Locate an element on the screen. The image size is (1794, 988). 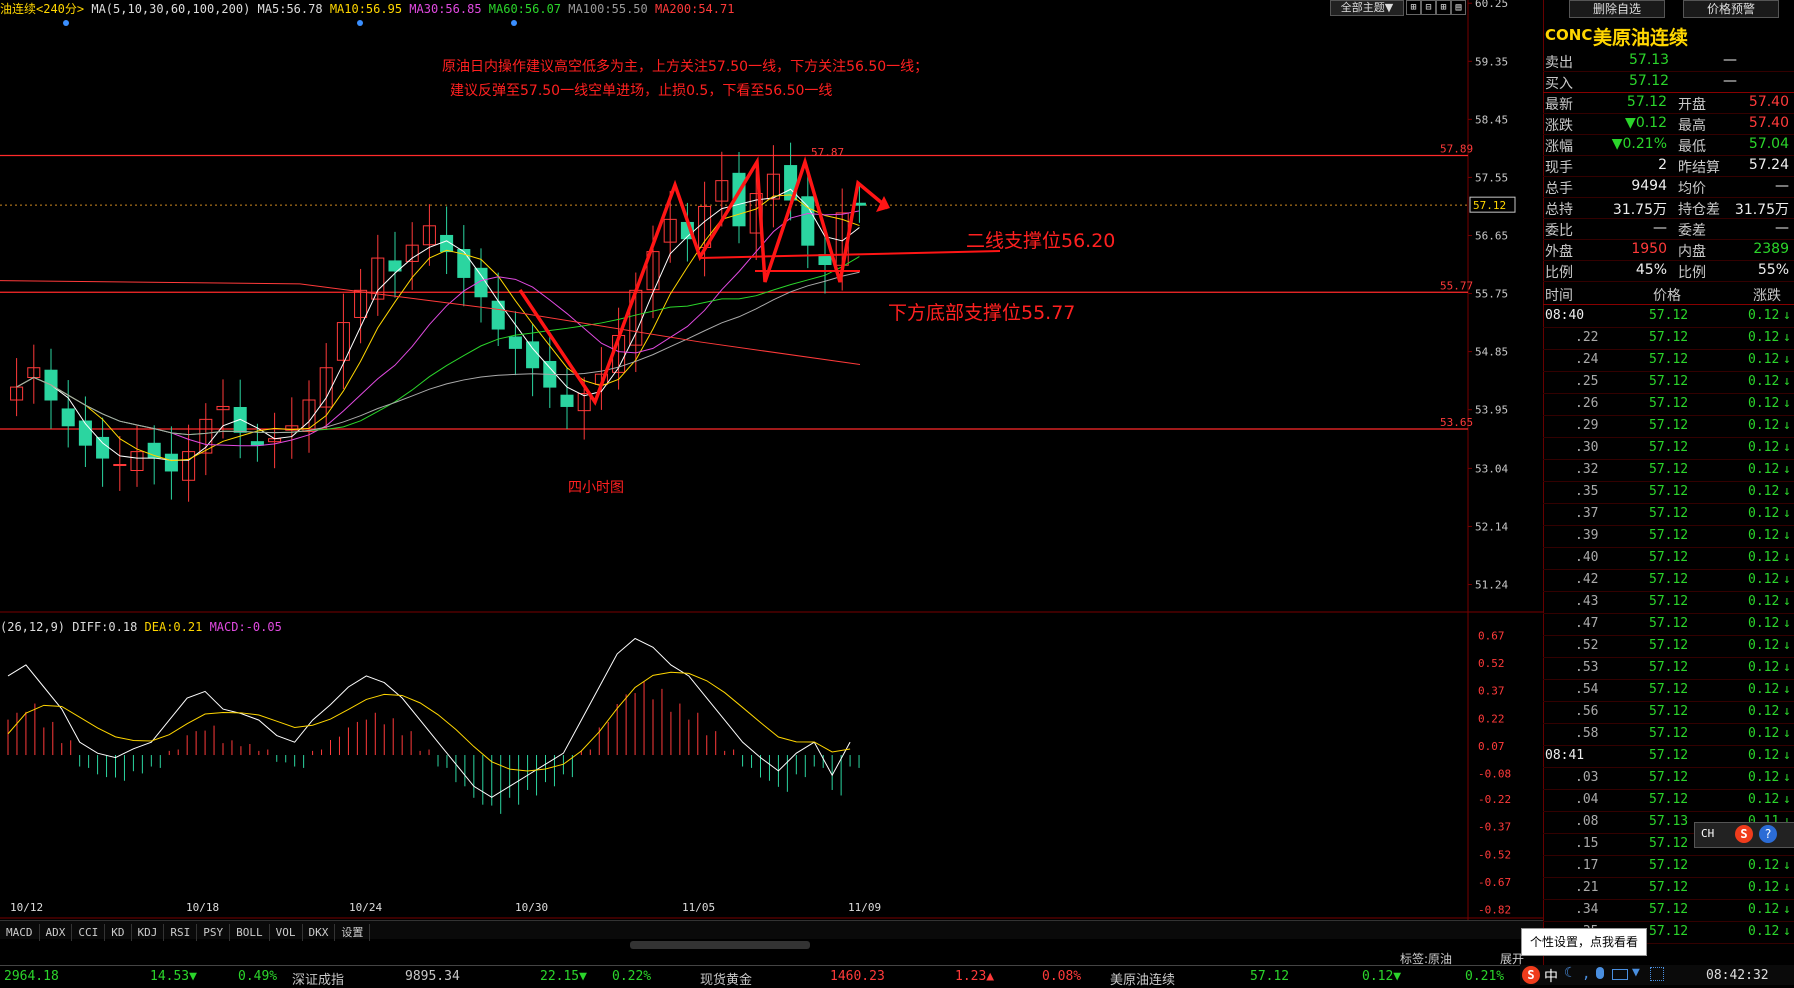
tick-time: .04 is located at coordinates (1587, 799).